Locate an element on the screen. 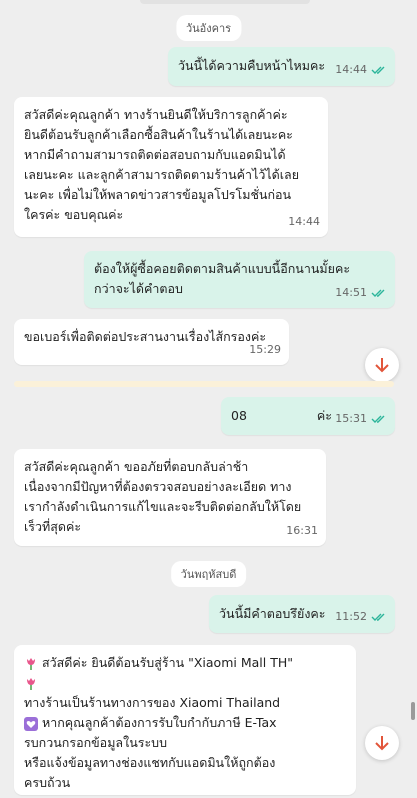  day-separator-tuesday: วันอังคาร is located at coordinates (208, 28).